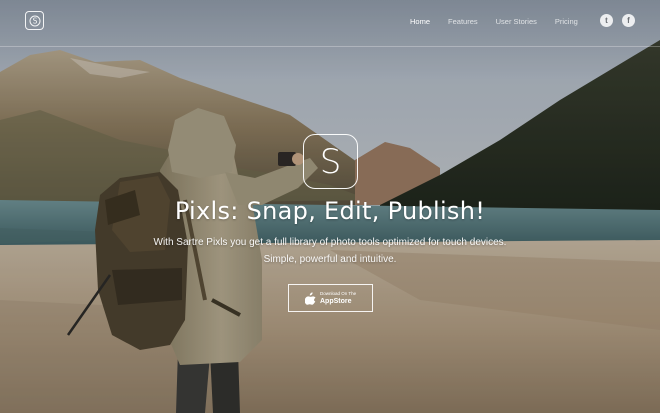 Image resolution: width=660 pixels, height=413 pixels. I want to click on nav-menu: Home Features User Stories Pricing, so click(503, 21).